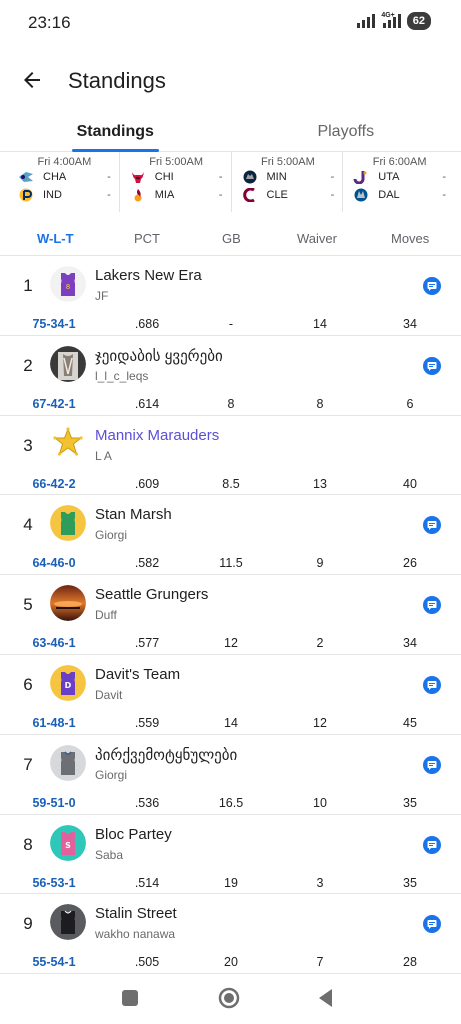 The width and height of the screenshot is (461, 1024). What do you see at coordinates (26, 195) in the screenshot?
I see `pacers-logo-icon` at bounding box center [26, 195].